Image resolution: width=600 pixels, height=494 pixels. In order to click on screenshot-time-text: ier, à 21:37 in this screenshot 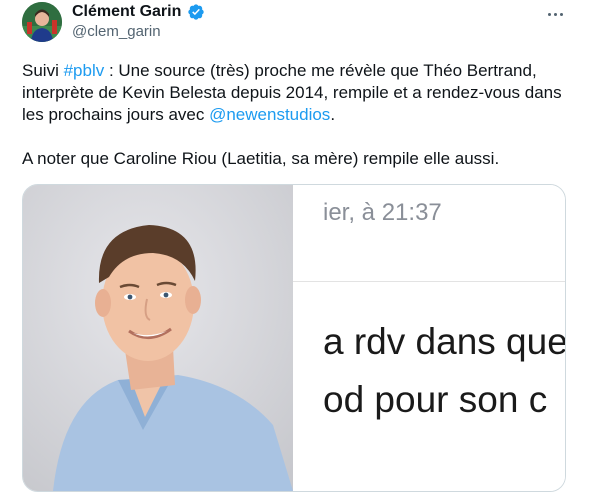, I will do `click(382, 212)`.